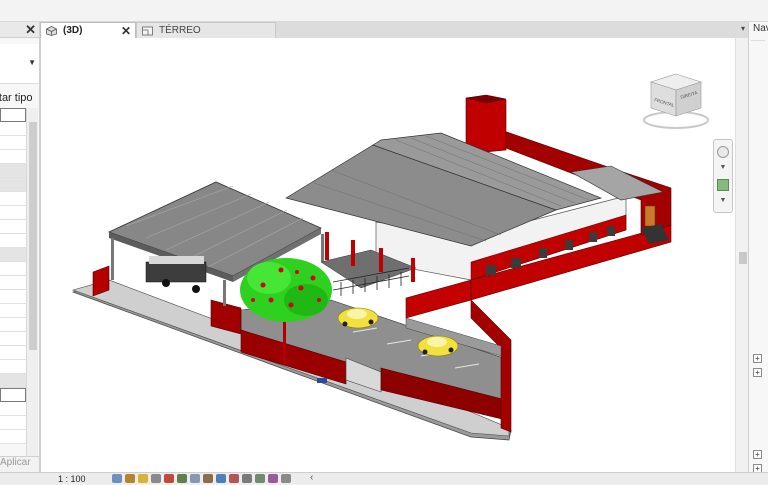 The image size is (768, 485). Describe the element at coordinates (117, 478) in the screenshot. I see `detail-level-icon` at that location.